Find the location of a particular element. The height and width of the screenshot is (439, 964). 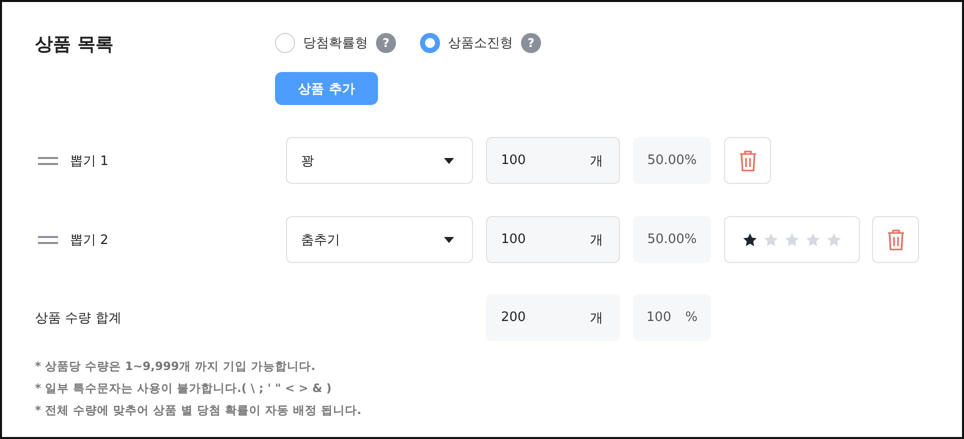

mode-option: 당첨확률형 ? is located at coordinates (335, 43).